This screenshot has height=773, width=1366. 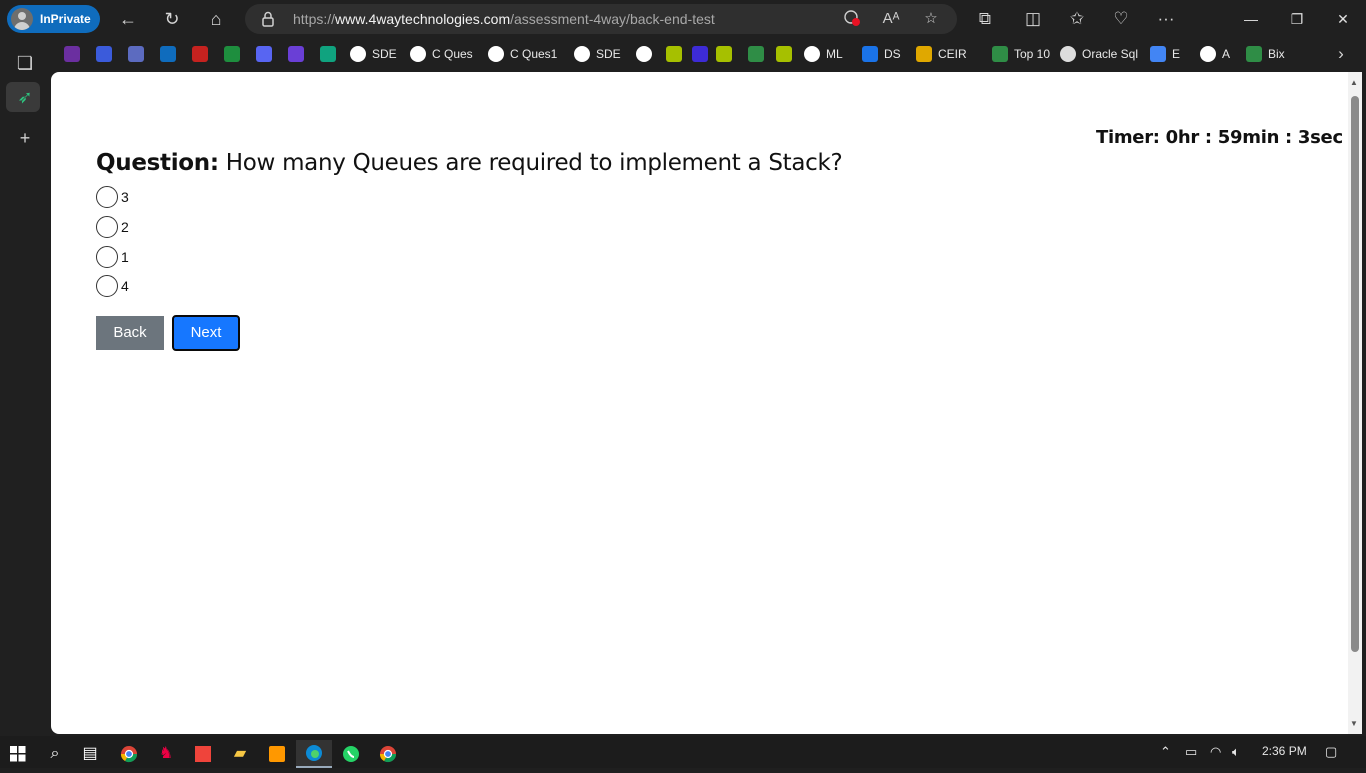 What do you see at coordinates (985, 19) in the screenshot?
I see `extensions-icon: ⧉` at bounding box center [985, 19].